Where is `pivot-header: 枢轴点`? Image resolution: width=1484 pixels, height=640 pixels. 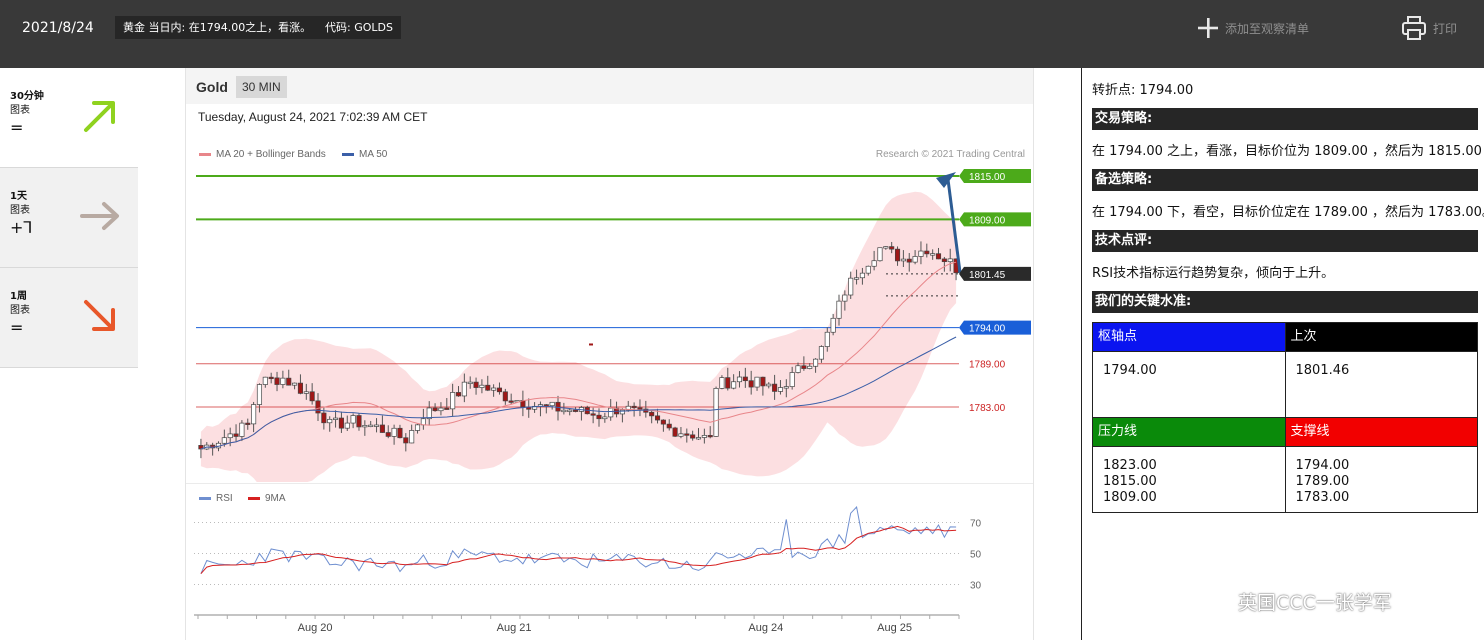
pivot-header: 枢轴点 is located at coordinates (1189, 337).